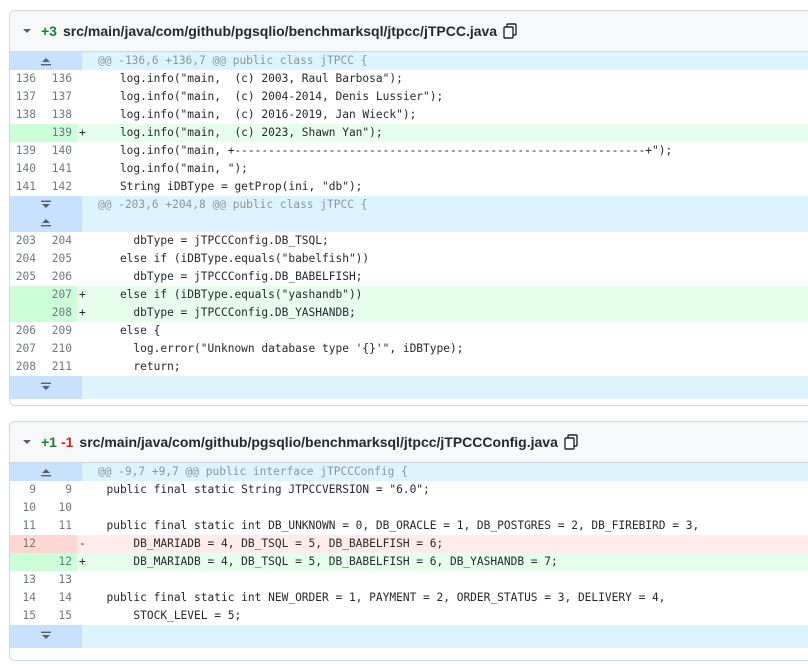  What do you see at coordinates (25, 151) in the screenshot?
I see `old-line-number: 139` at bounding box center [25, 151].